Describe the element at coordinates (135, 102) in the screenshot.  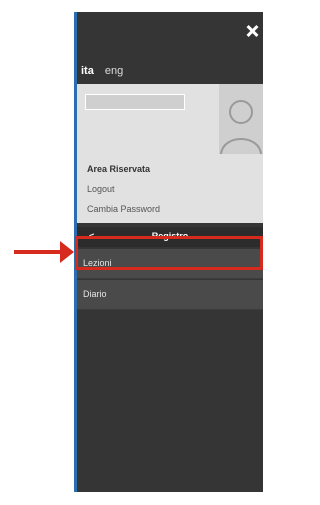
I see `user-name-placeholder` at that location.